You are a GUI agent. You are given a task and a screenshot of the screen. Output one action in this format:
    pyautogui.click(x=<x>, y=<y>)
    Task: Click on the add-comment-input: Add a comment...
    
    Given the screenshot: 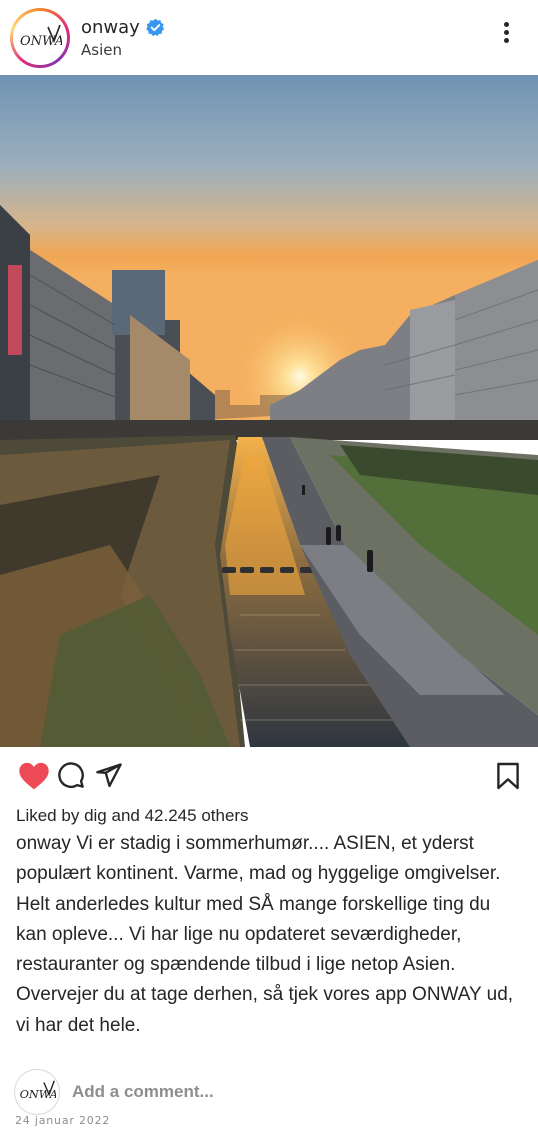 What is the action you would take?
    pyautogui.click(x=143, y=1092)
    